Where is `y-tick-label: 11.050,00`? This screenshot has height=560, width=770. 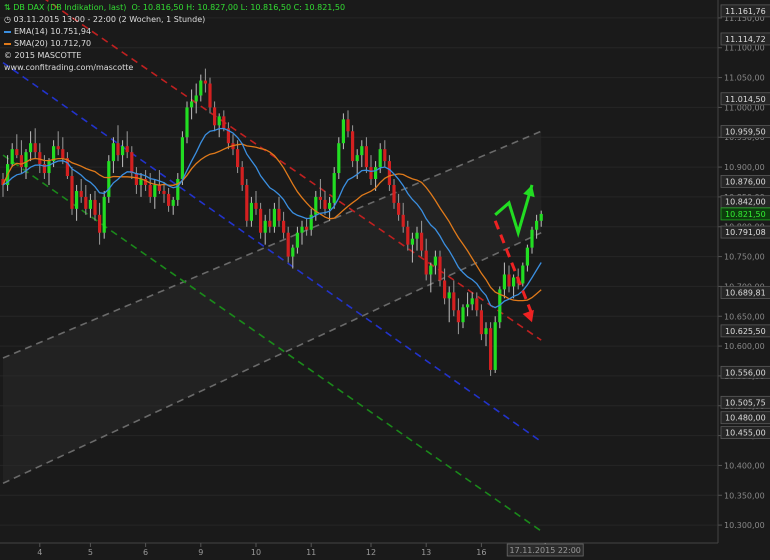 y-tick-label: 11.050,00 is located at coordinates (744, 78).